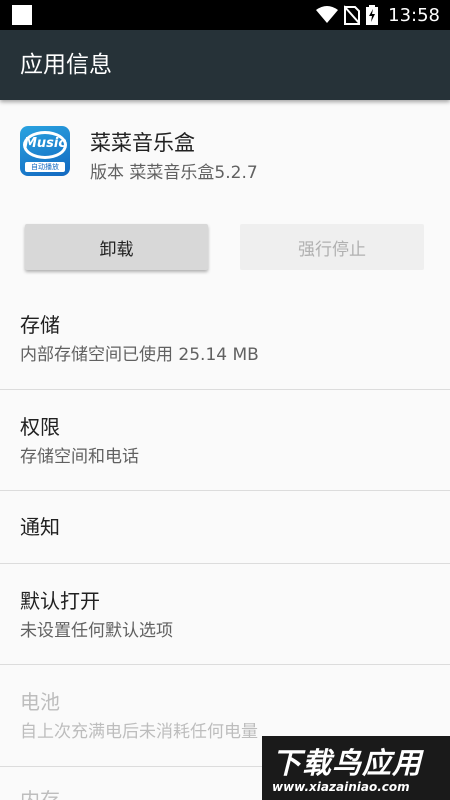  I want to click on setting-title: 通知, so click(40, 527).